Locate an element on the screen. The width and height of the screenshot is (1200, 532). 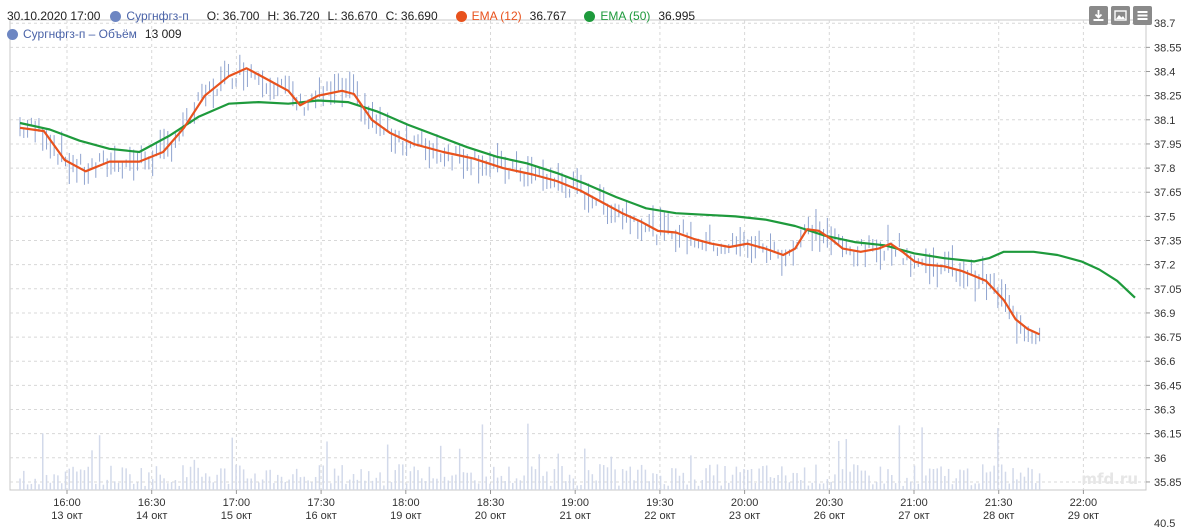
price-tick-label: 36.9 is located at coordinates (1164, 314).